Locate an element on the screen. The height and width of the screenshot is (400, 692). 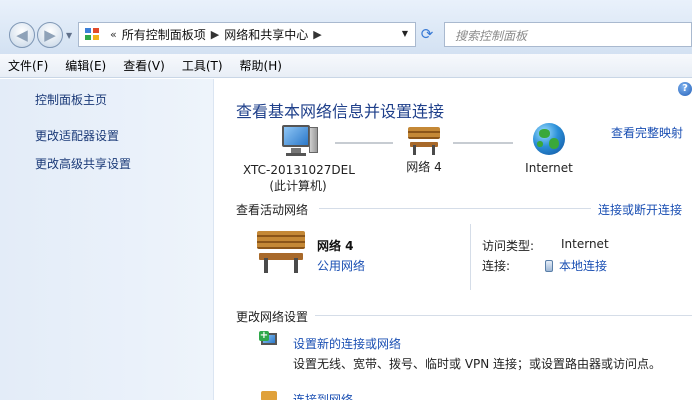
globe-icon is located at coordinates (549, 139).